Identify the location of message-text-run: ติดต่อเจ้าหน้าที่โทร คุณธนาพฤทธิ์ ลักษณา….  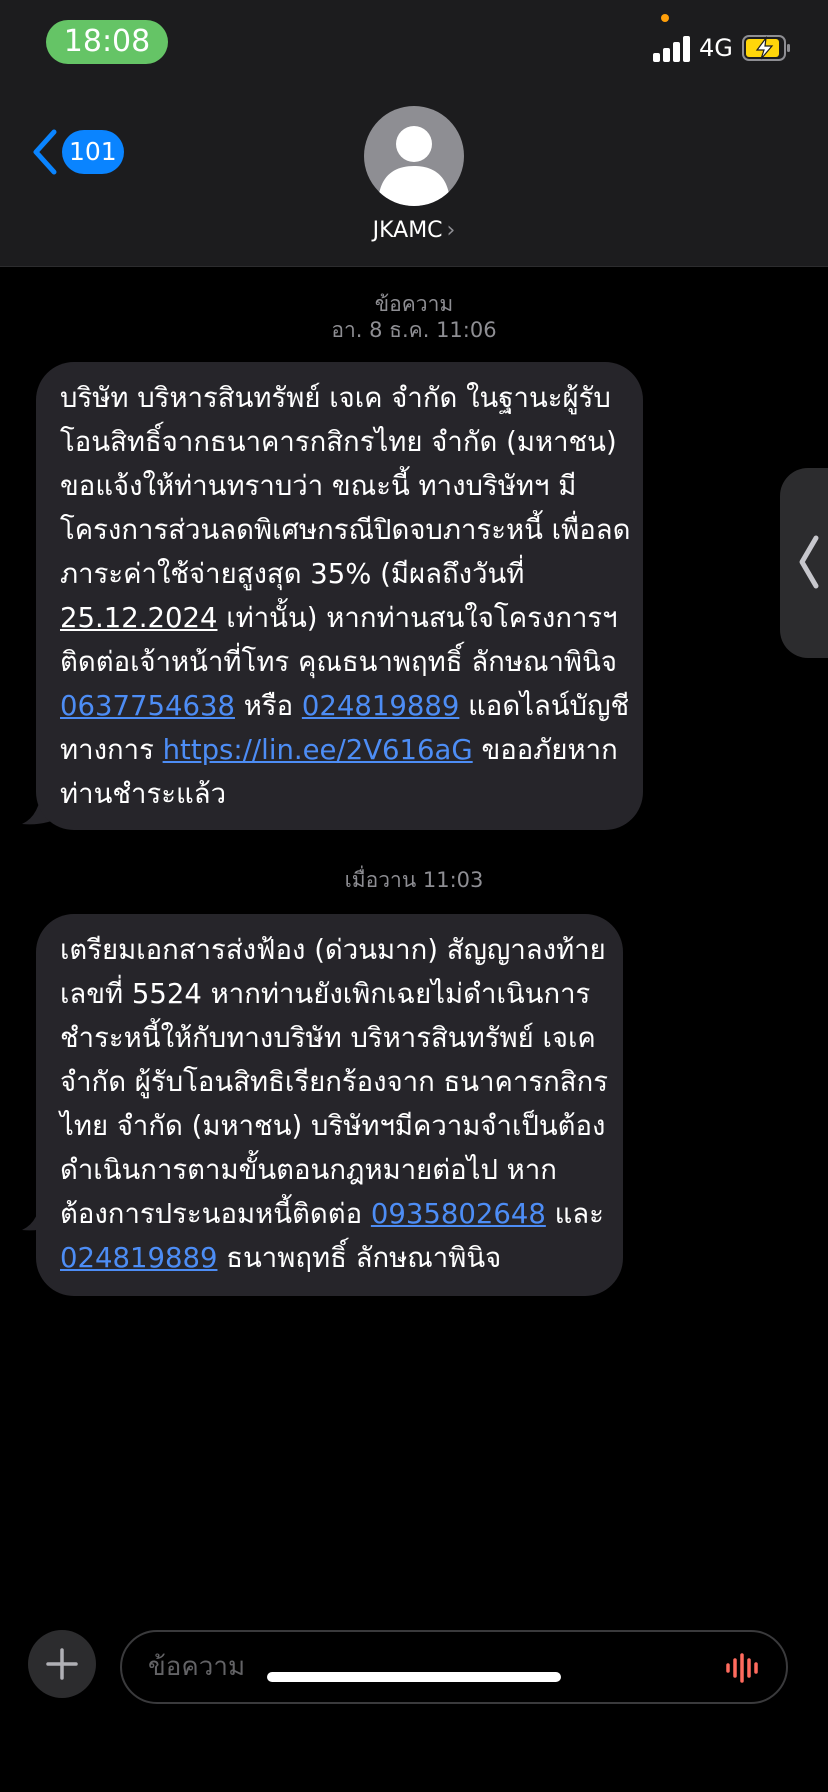
(338, 662).